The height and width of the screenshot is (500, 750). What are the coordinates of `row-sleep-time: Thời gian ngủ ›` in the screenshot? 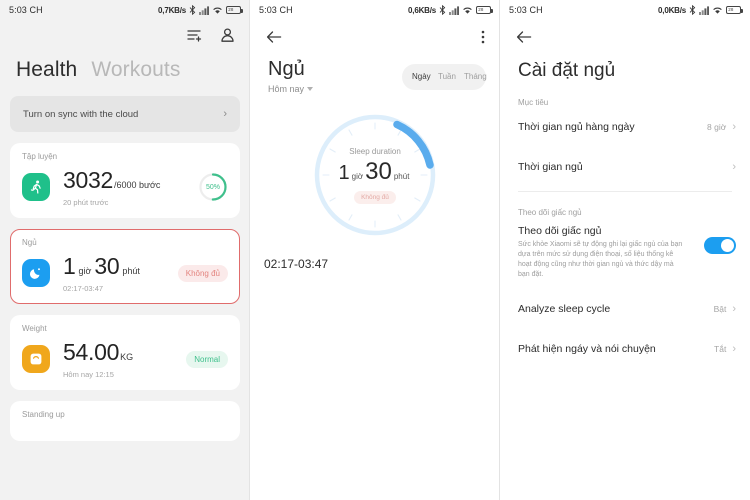 It's located at (625, 167).